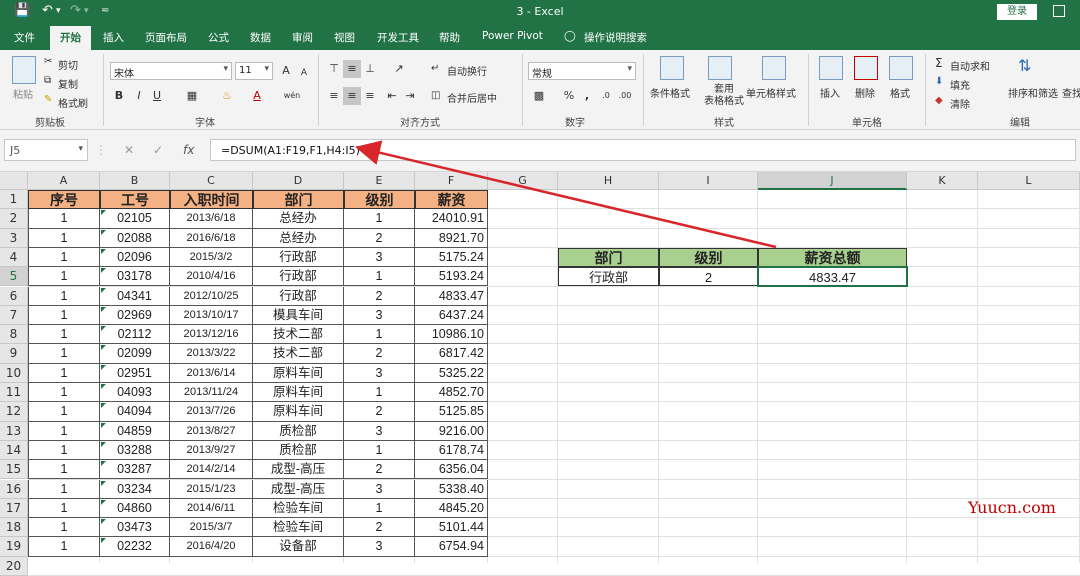  I want to click on watermark: Yuucn.com, so click(1012, 507).